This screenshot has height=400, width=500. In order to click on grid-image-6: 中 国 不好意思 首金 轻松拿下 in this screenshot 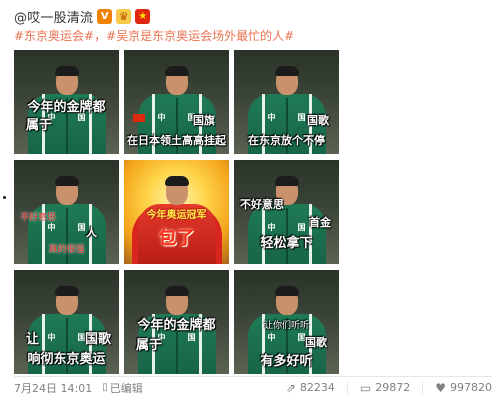, I will do `click(286, 212)`.